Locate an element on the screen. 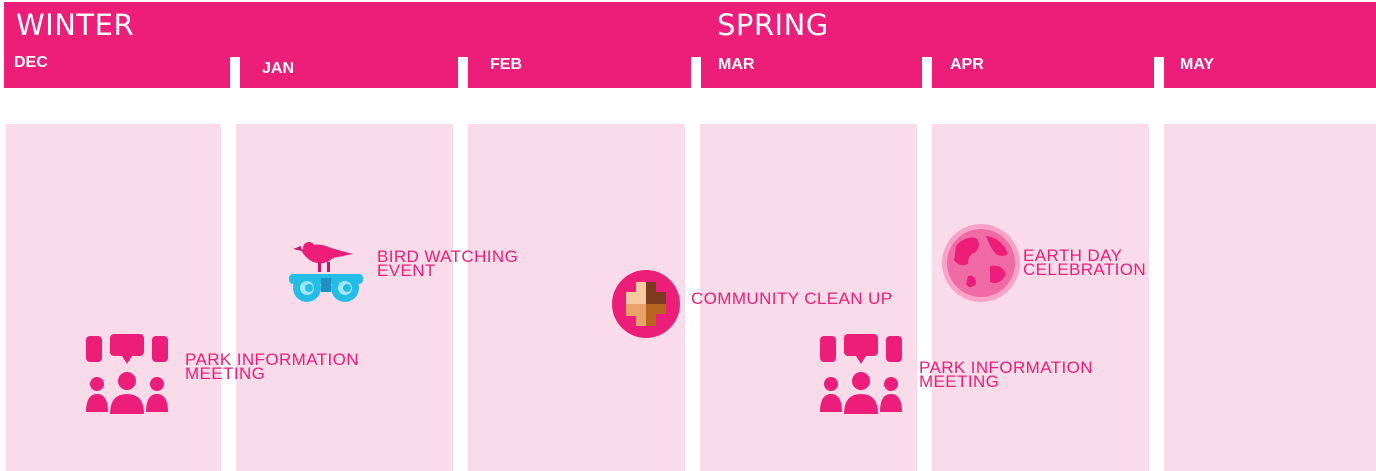 The width and height of the screenshot is (1376, 471). event-label-earth-day: EARTH DAY CELEBRATION is located at coordinates (1085, 262).